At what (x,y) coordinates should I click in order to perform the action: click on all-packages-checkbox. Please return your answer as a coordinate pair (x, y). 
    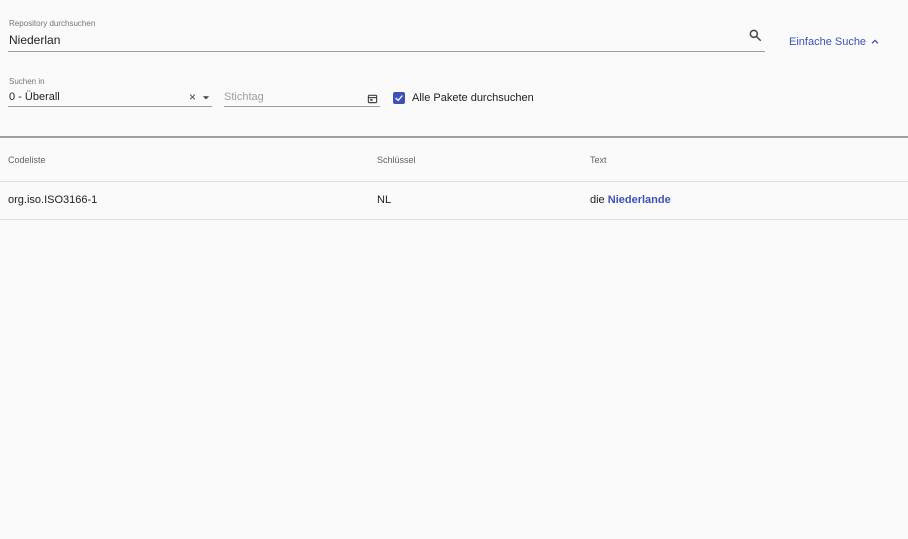
    Looking at the image, I should click on (399, 98).